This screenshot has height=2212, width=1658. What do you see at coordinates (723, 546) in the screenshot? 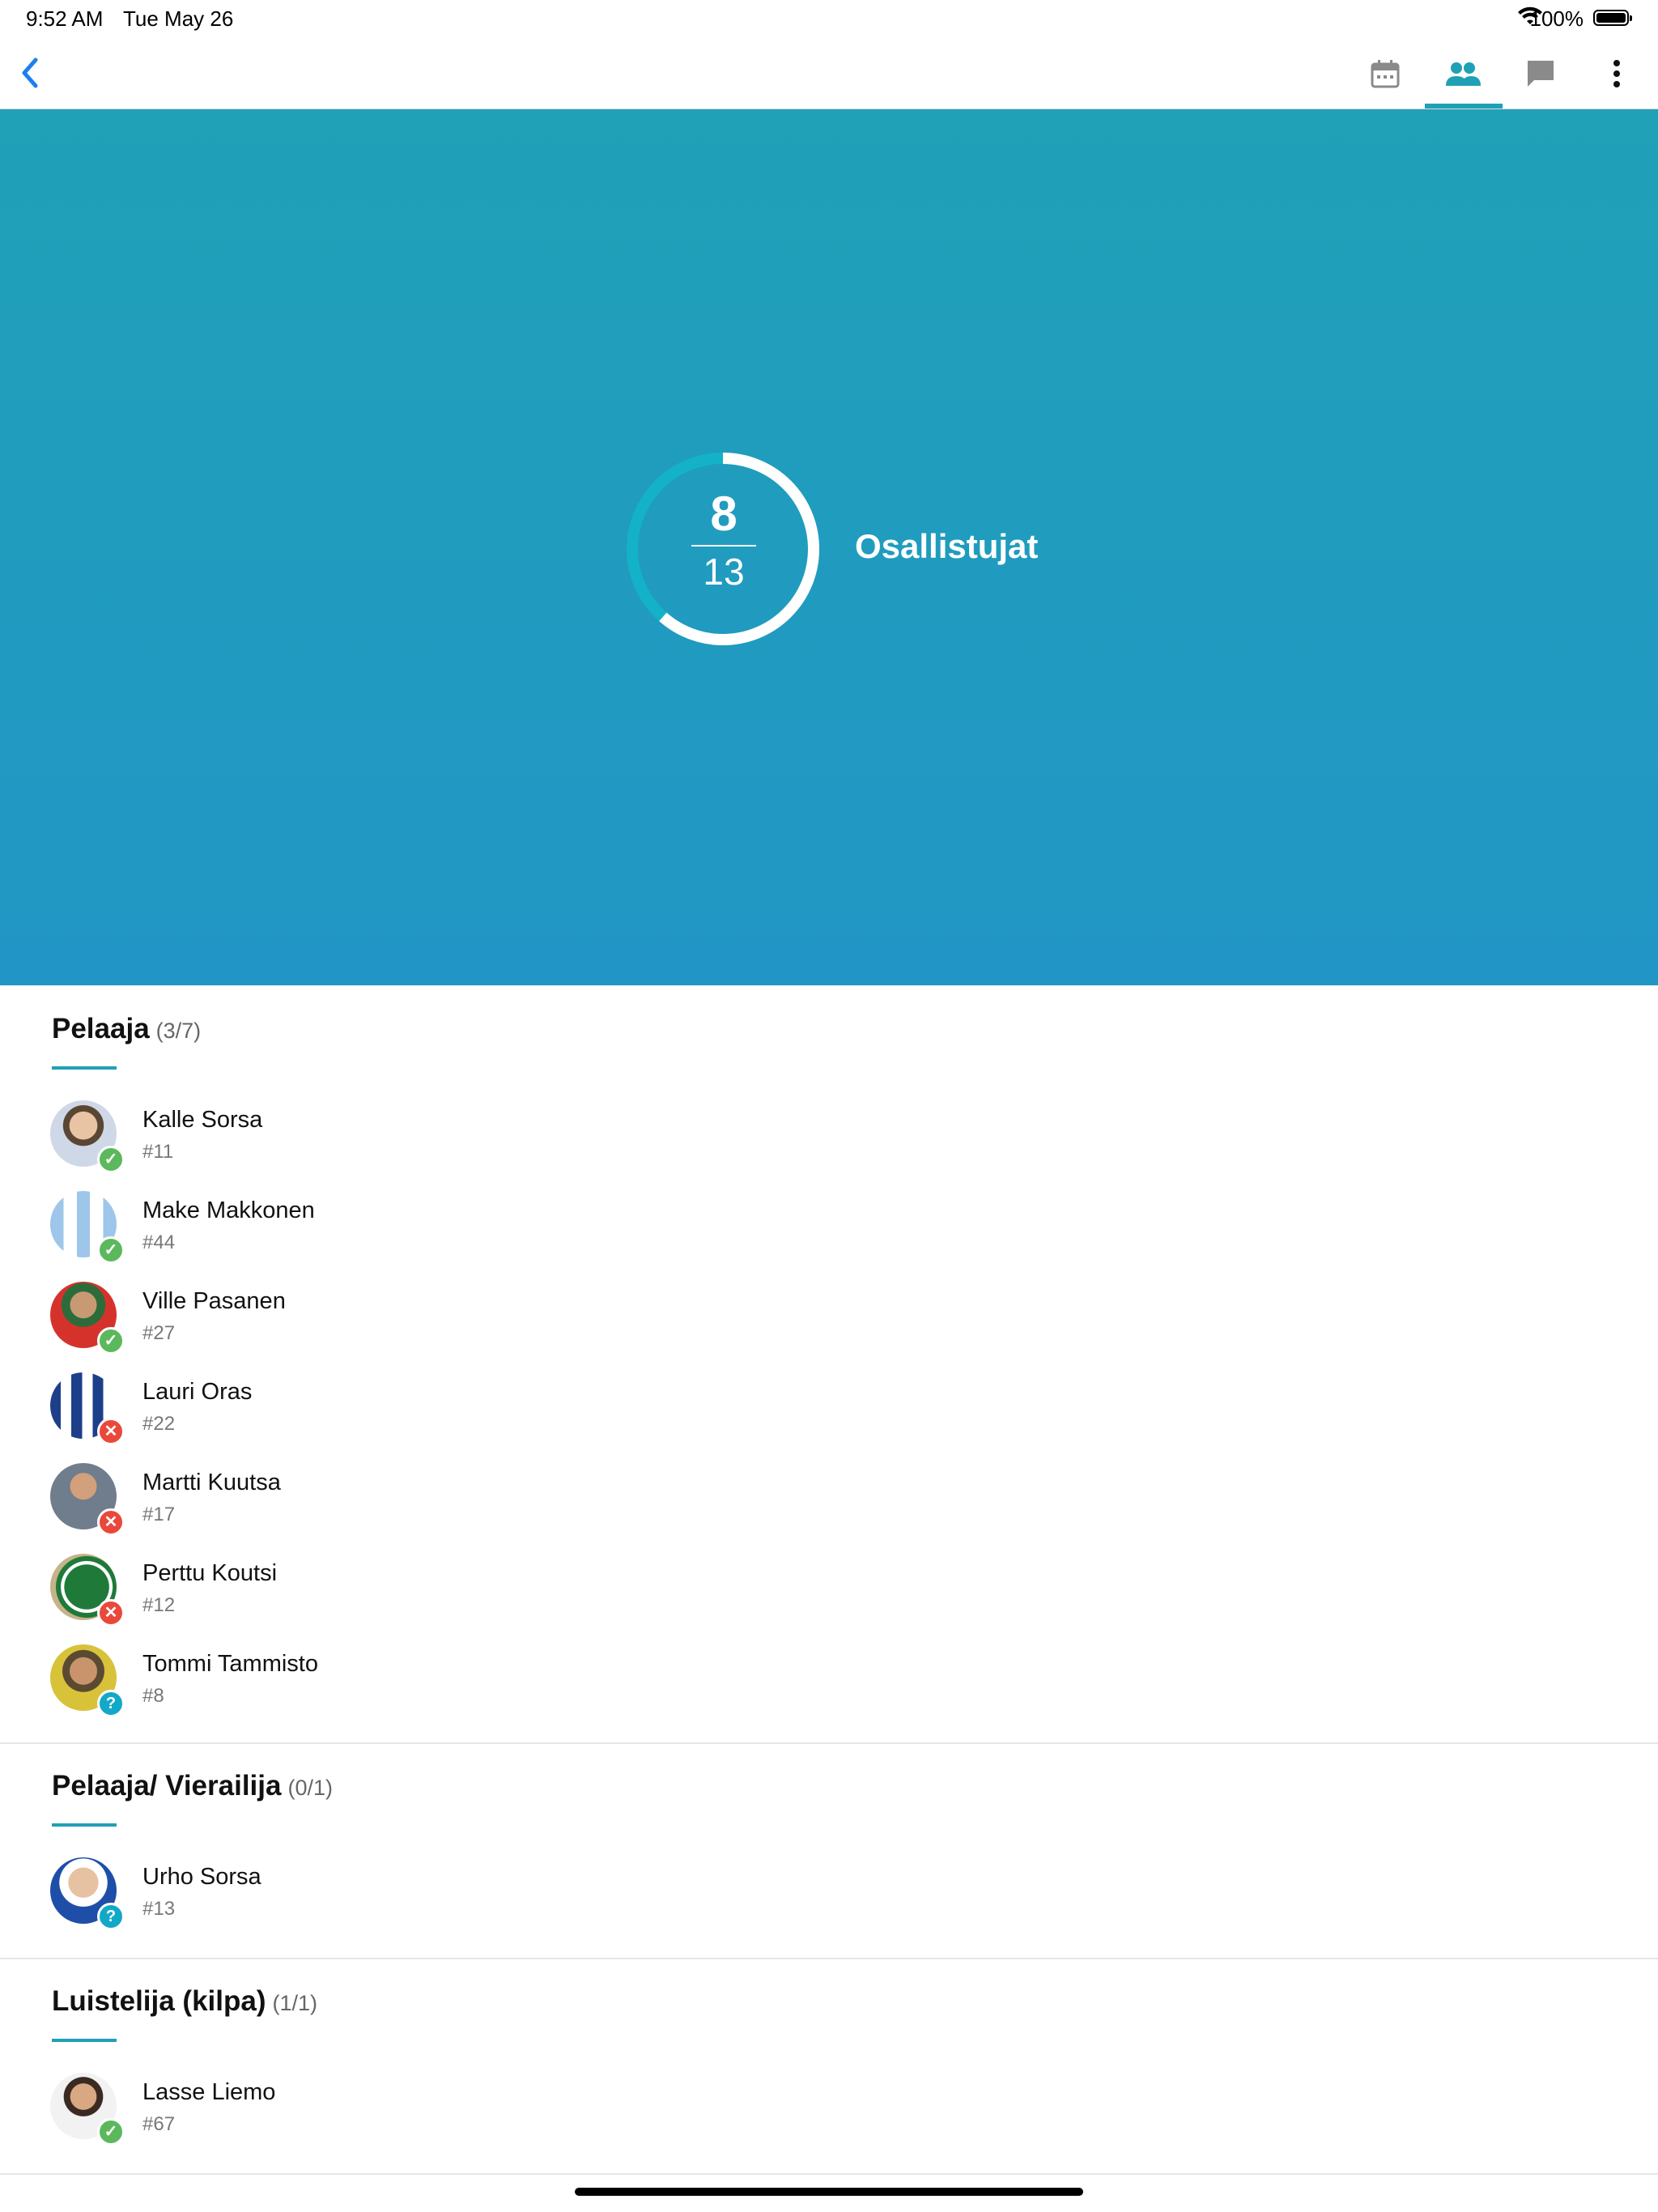
I see `fraction-line` at bounding box center [723, 546].